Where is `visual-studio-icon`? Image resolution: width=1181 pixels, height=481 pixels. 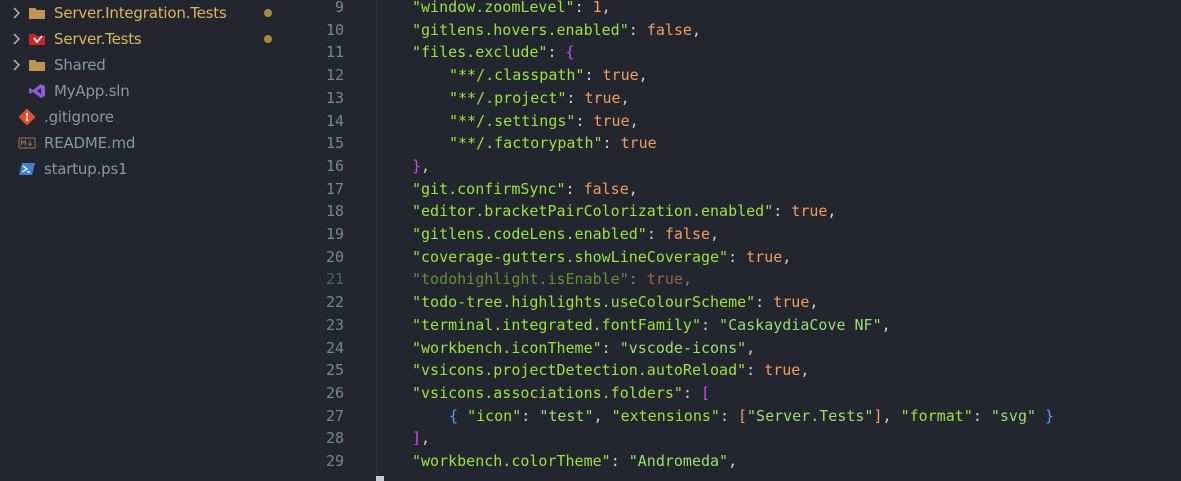
visual-studio-icon is located at coordinates (37, 91).